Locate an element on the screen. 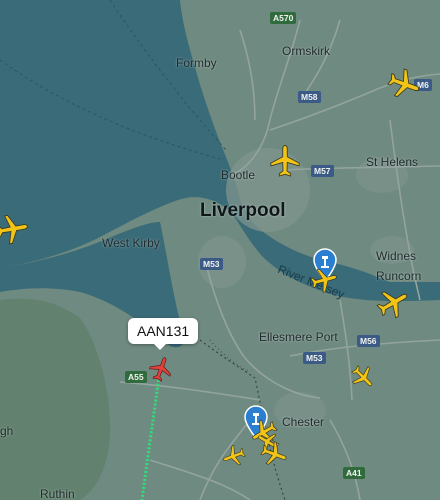 Image resolution: width=440 pixels, height=500 pixels. road-m53-south: M53 is located at coordinates (314, 358).